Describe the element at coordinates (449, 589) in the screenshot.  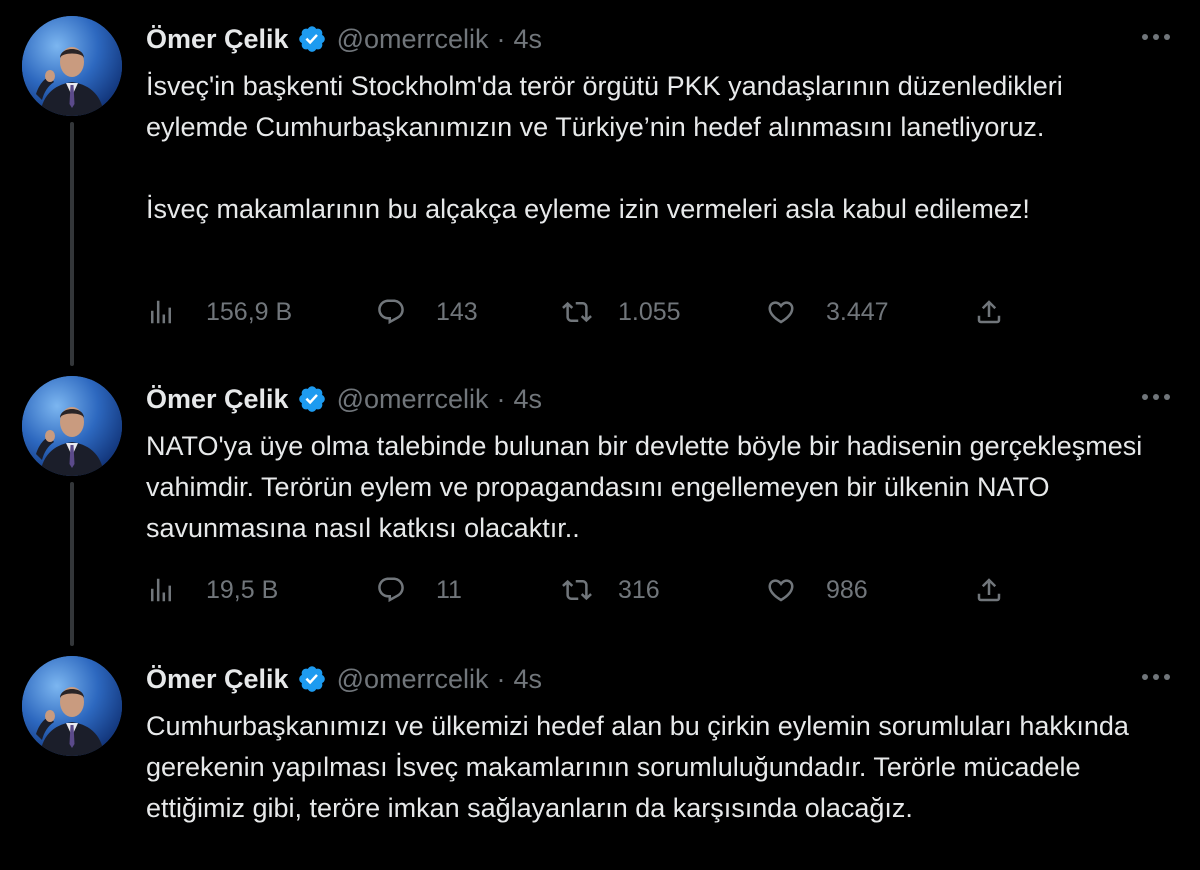
I see `reply-count: 11` at that location.